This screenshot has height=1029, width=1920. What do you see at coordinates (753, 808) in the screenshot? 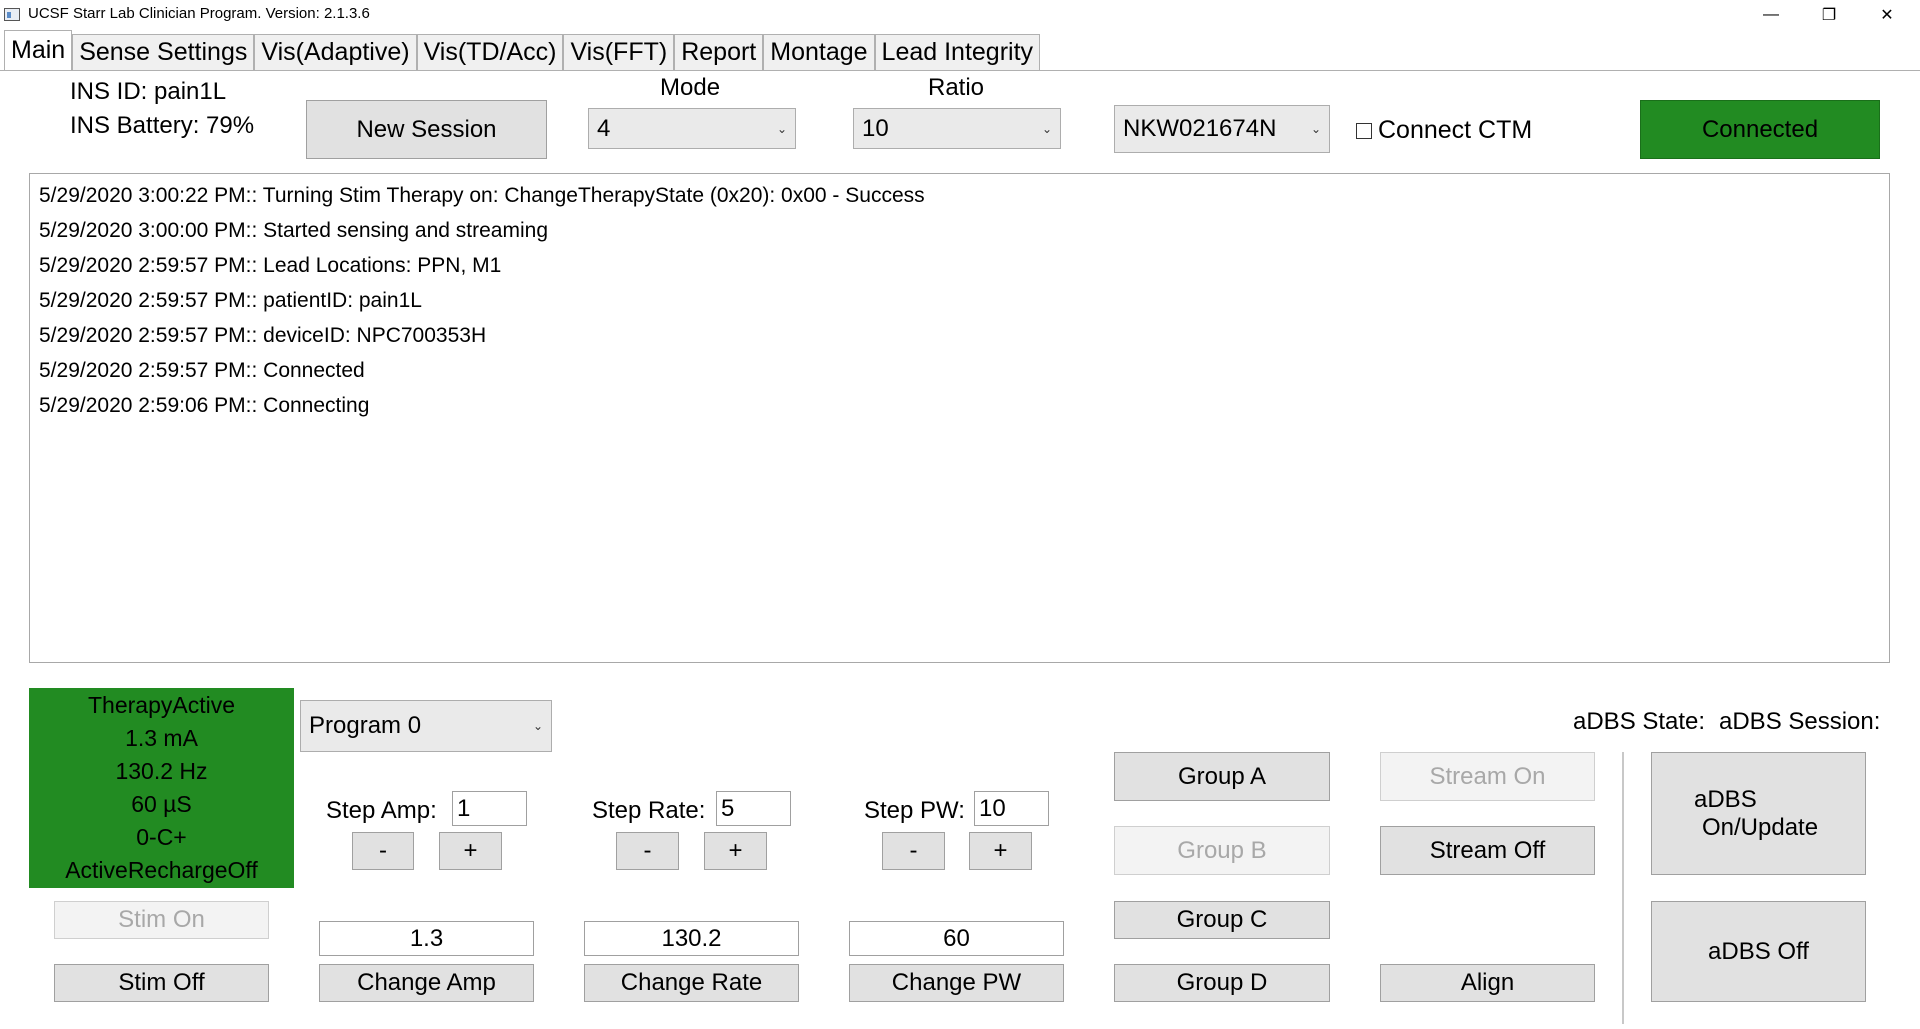
I see `step-rate-input: 5` at bounding box center [753, 808].